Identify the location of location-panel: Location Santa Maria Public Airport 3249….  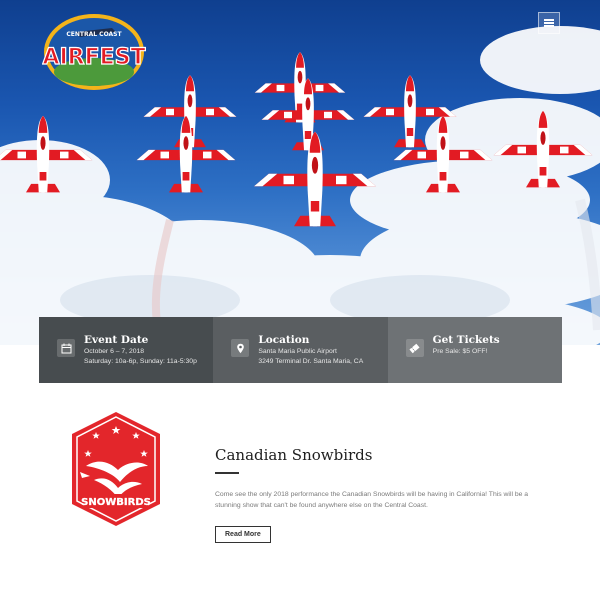
(300, 350).